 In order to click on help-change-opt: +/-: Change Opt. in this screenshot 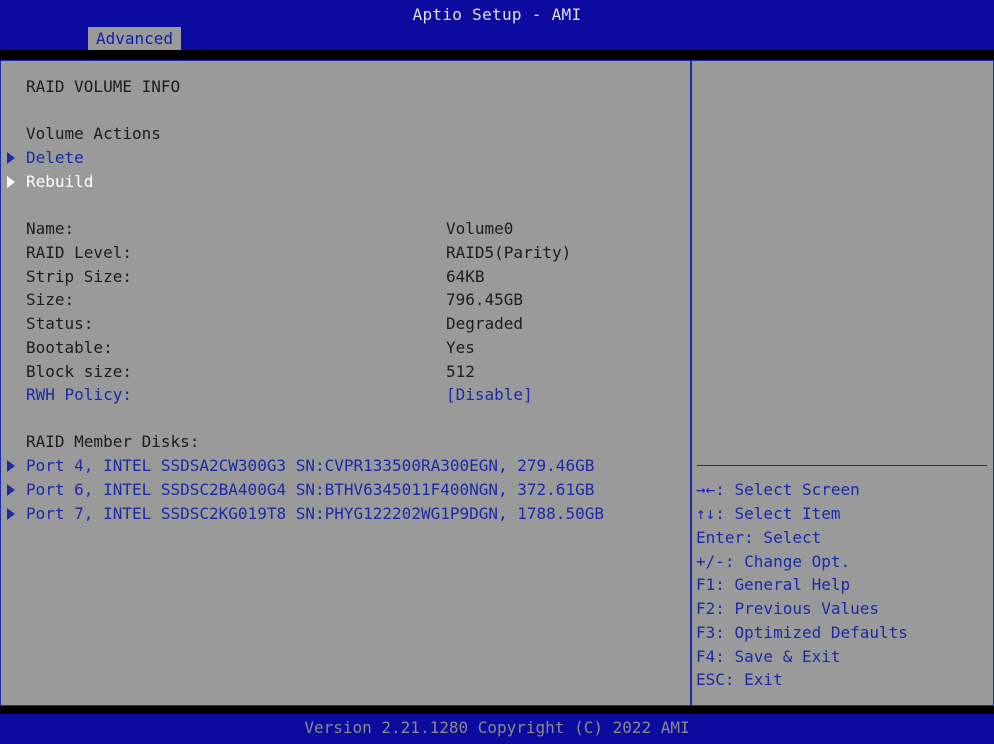, I will do `click(773, 561)`.